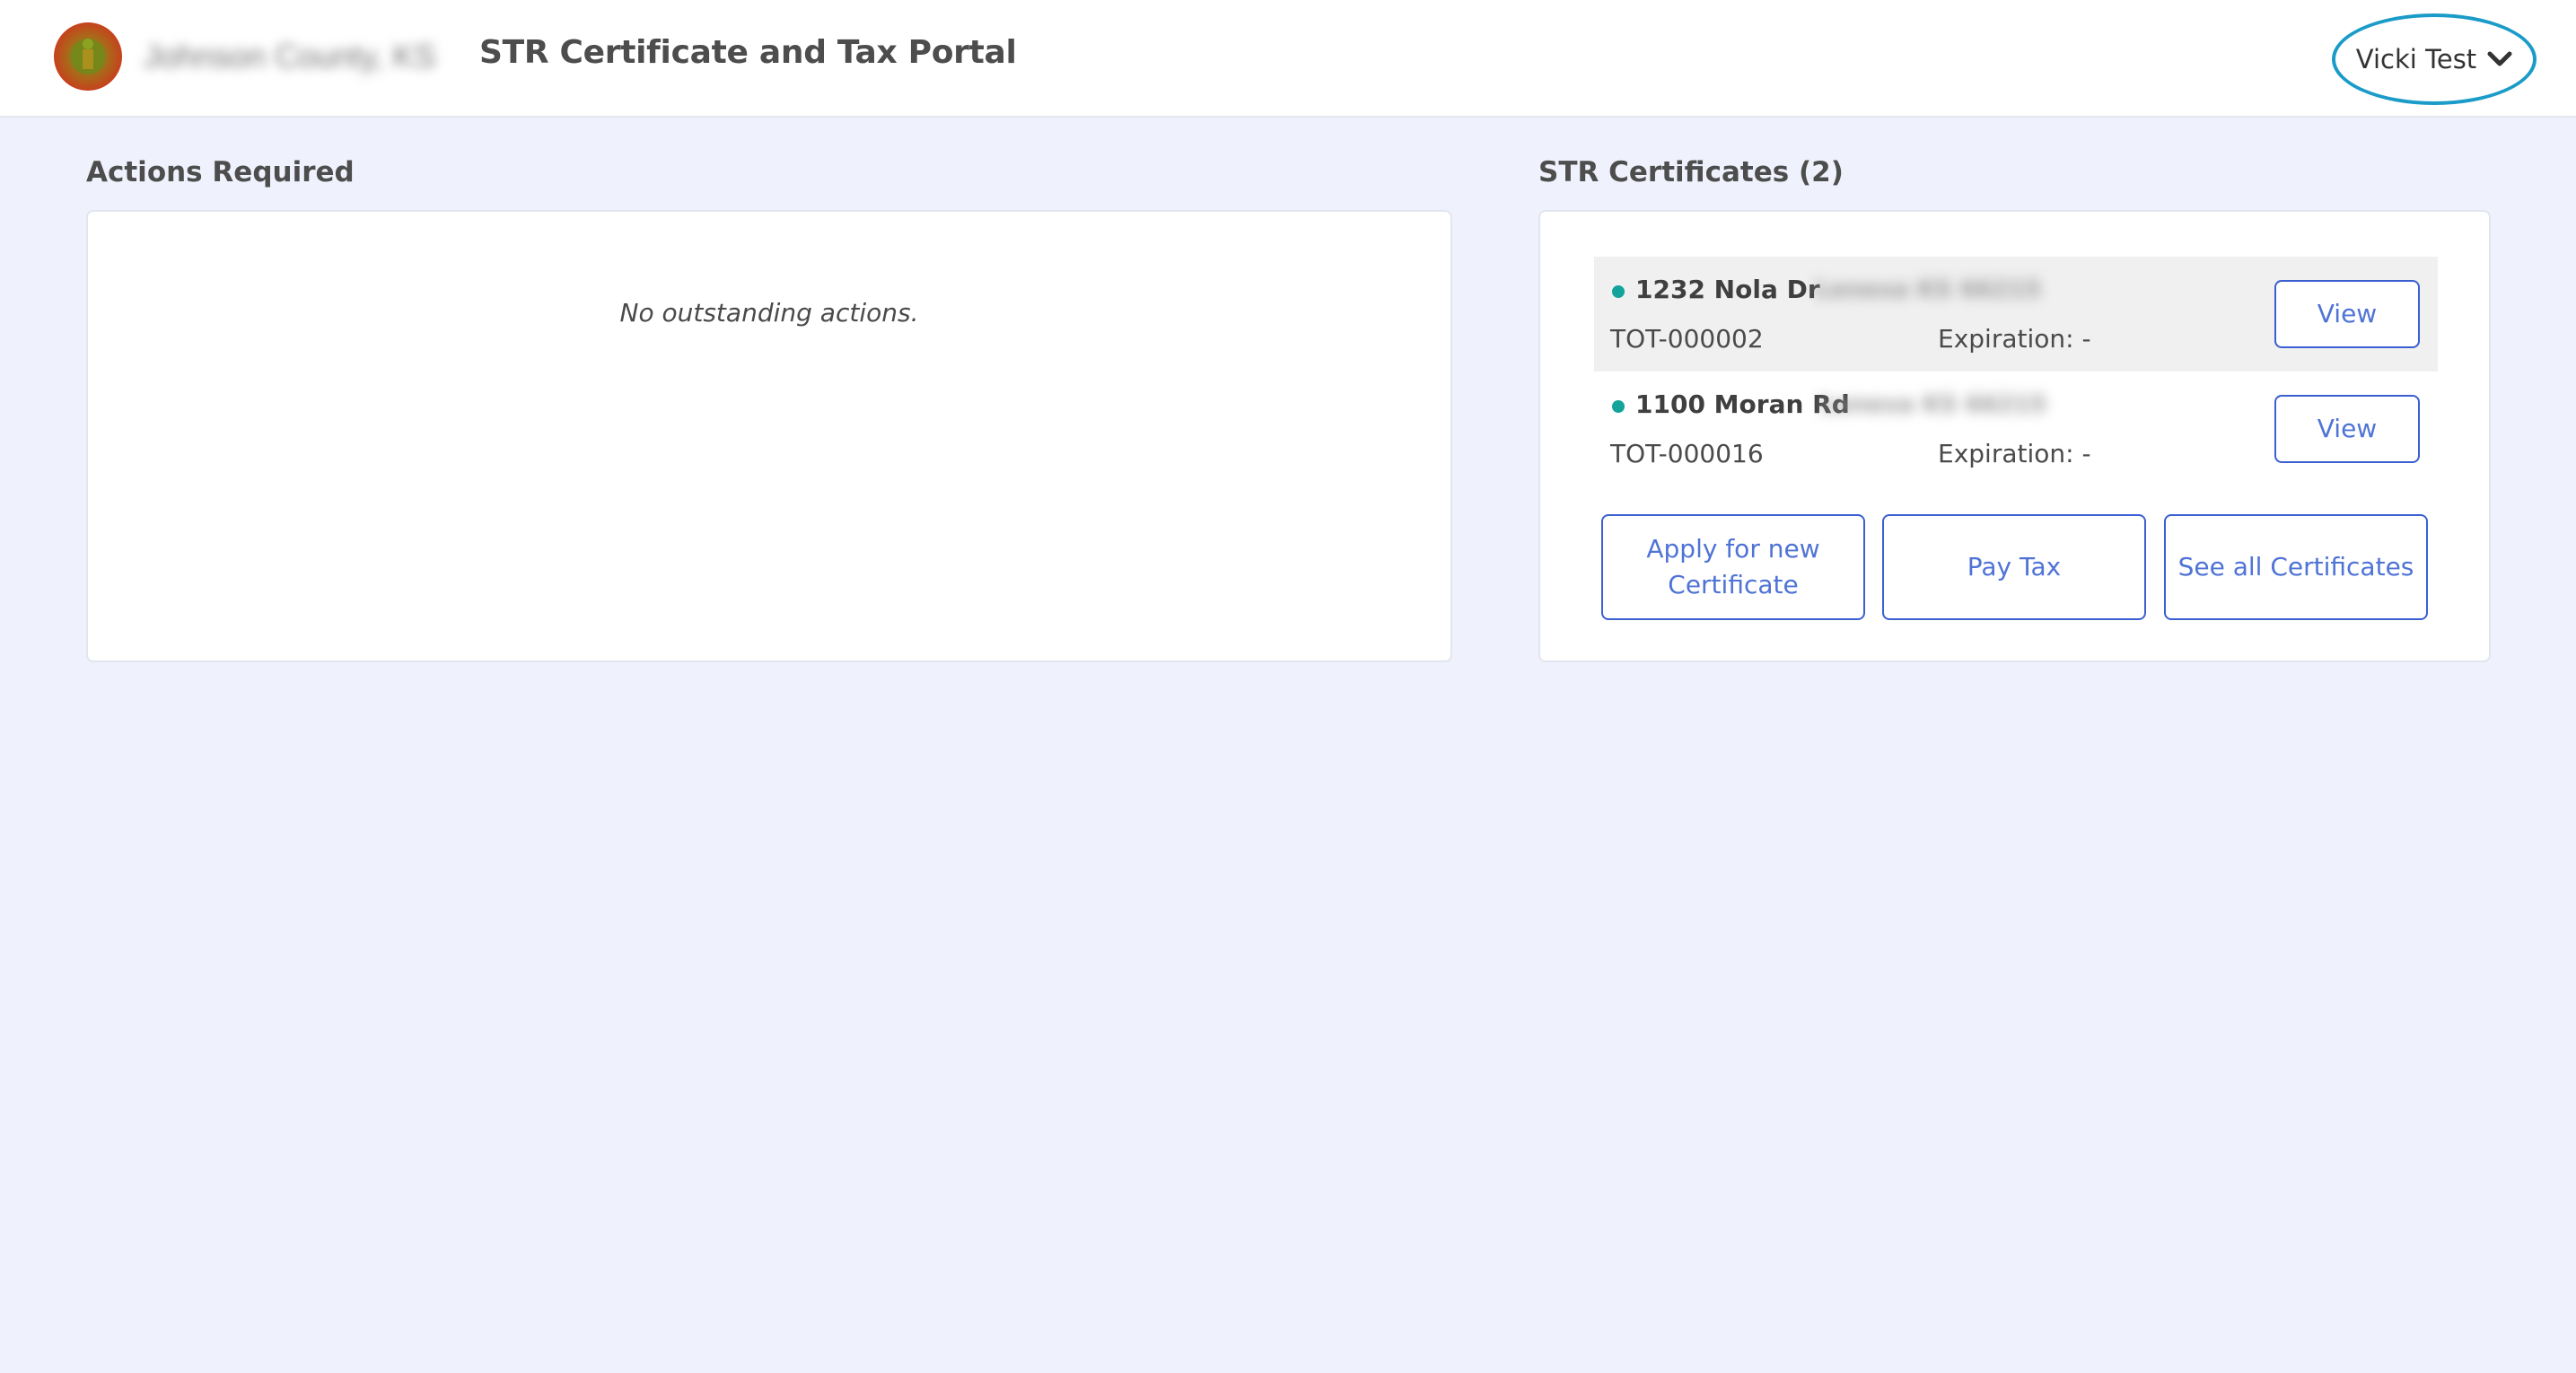 This screenshot has height=1373, width=2576. I want to click on certificate-address: 1232 Nola Dr, so click(1727, 289).